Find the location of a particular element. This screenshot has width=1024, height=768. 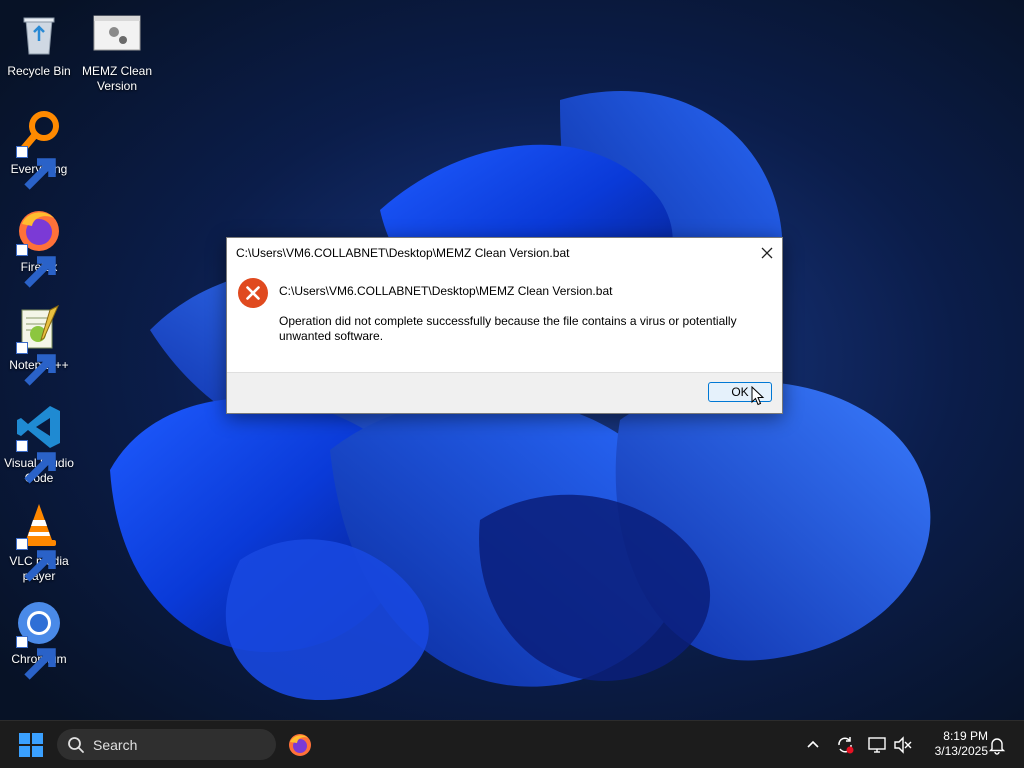

taskbar-search-box: Search is located at coordinates (166, 744).